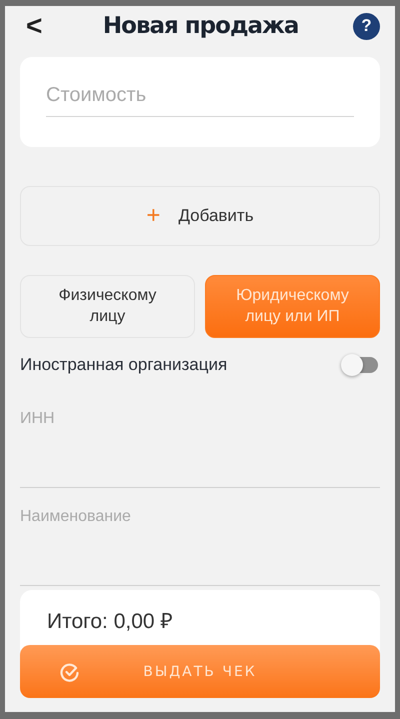  I want to click on price-card: Стоимость, so click(200, 102).